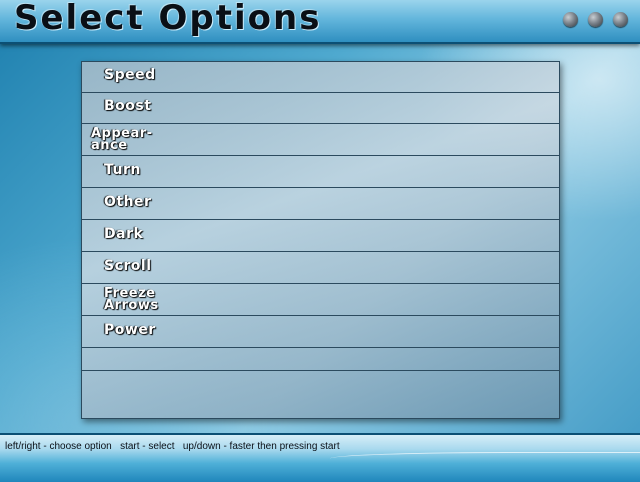  I want to click on option-label: Power, so click(130, 330).